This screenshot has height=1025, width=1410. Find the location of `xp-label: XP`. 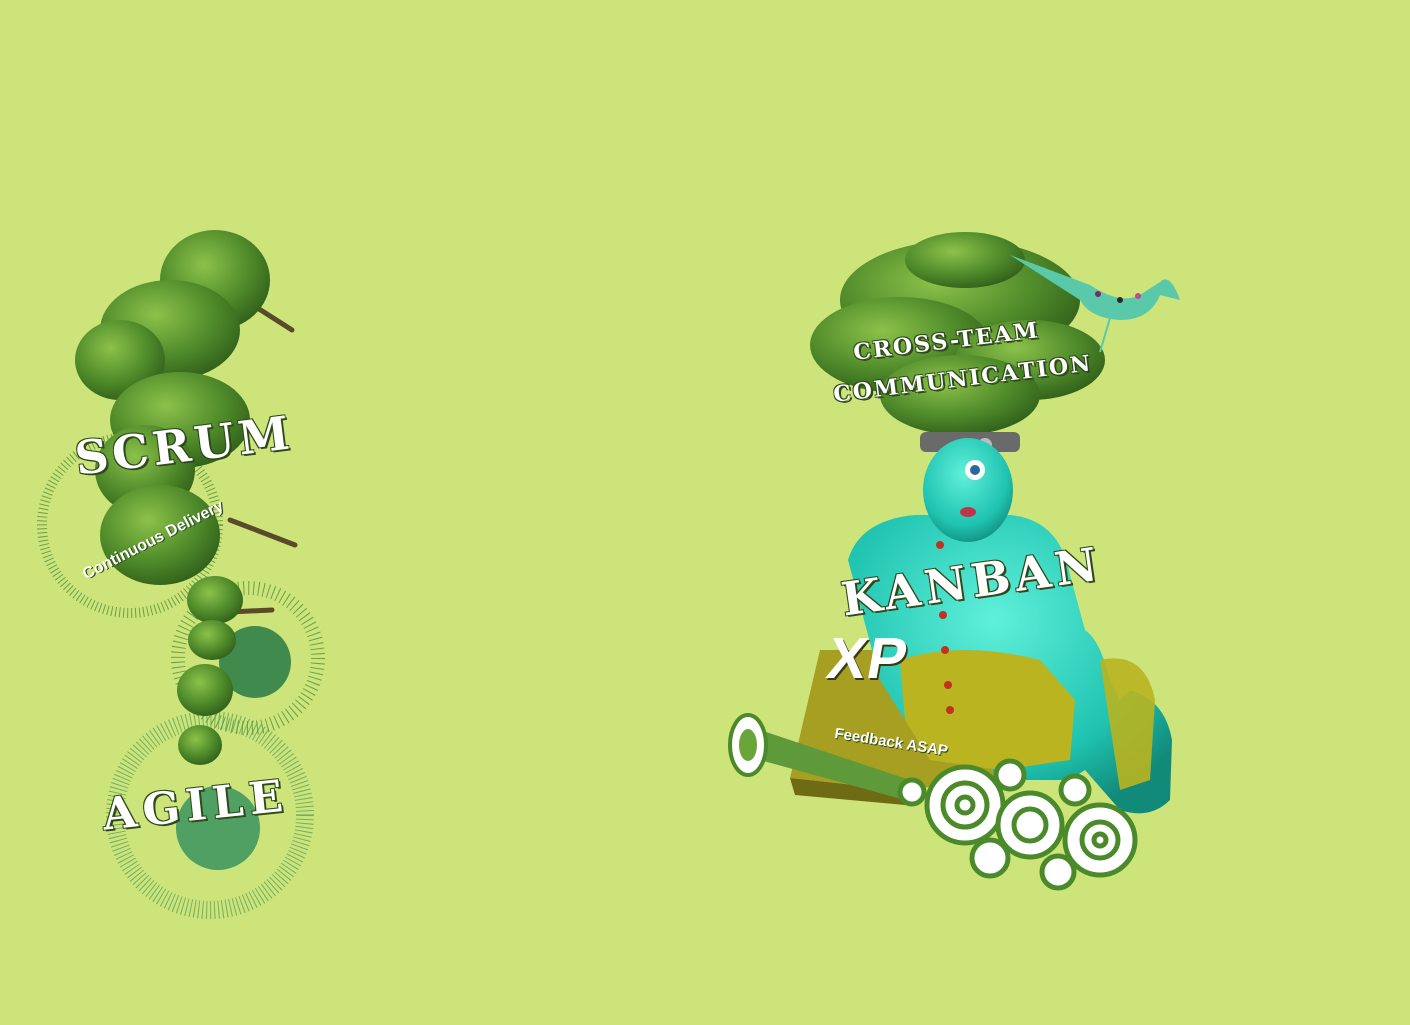

xp-label: XP is located at coordinates (868, 658).